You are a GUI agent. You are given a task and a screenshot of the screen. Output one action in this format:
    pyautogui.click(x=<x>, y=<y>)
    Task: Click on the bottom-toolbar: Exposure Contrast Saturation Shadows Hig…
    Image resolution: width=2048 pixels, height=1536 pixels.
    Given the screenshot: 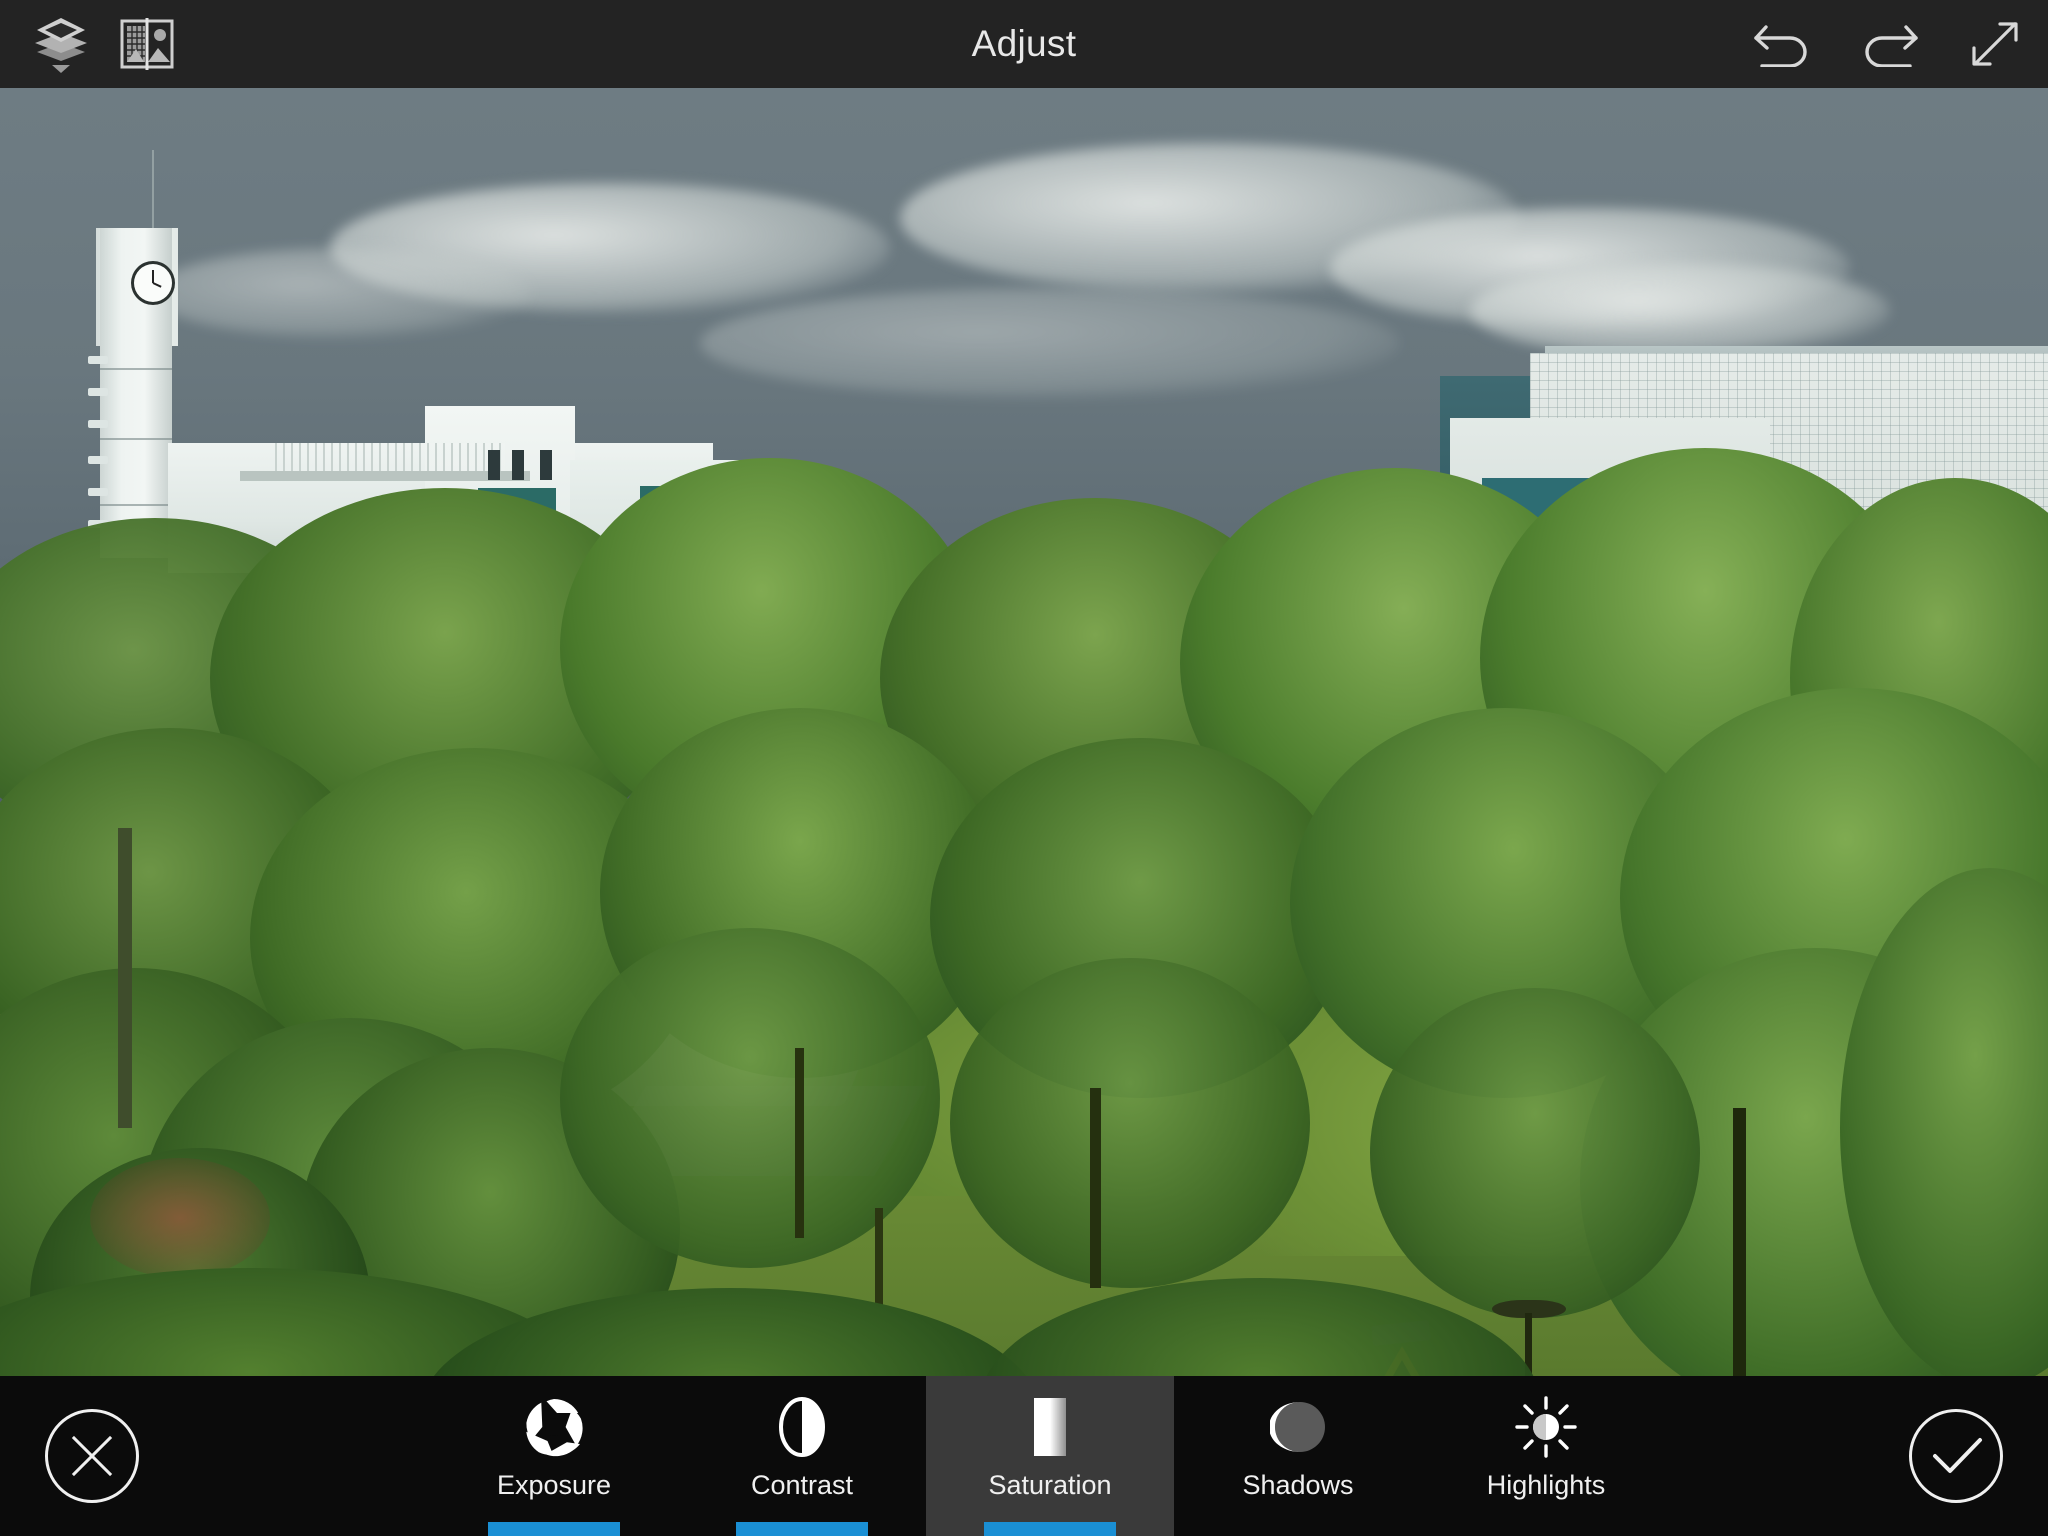 What is the action you would take?
    pyautogui.click(x=1024, y=1456)
    